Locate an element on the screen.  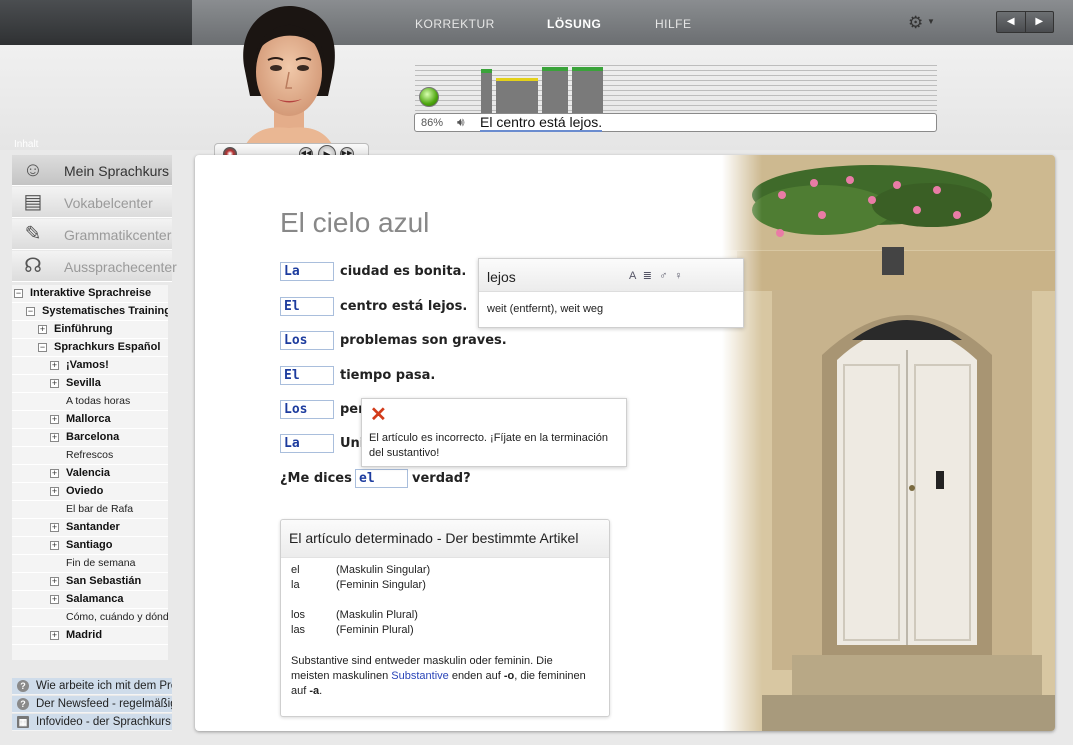
tree-item: + Mallorca is located at coordinates (90, 420).